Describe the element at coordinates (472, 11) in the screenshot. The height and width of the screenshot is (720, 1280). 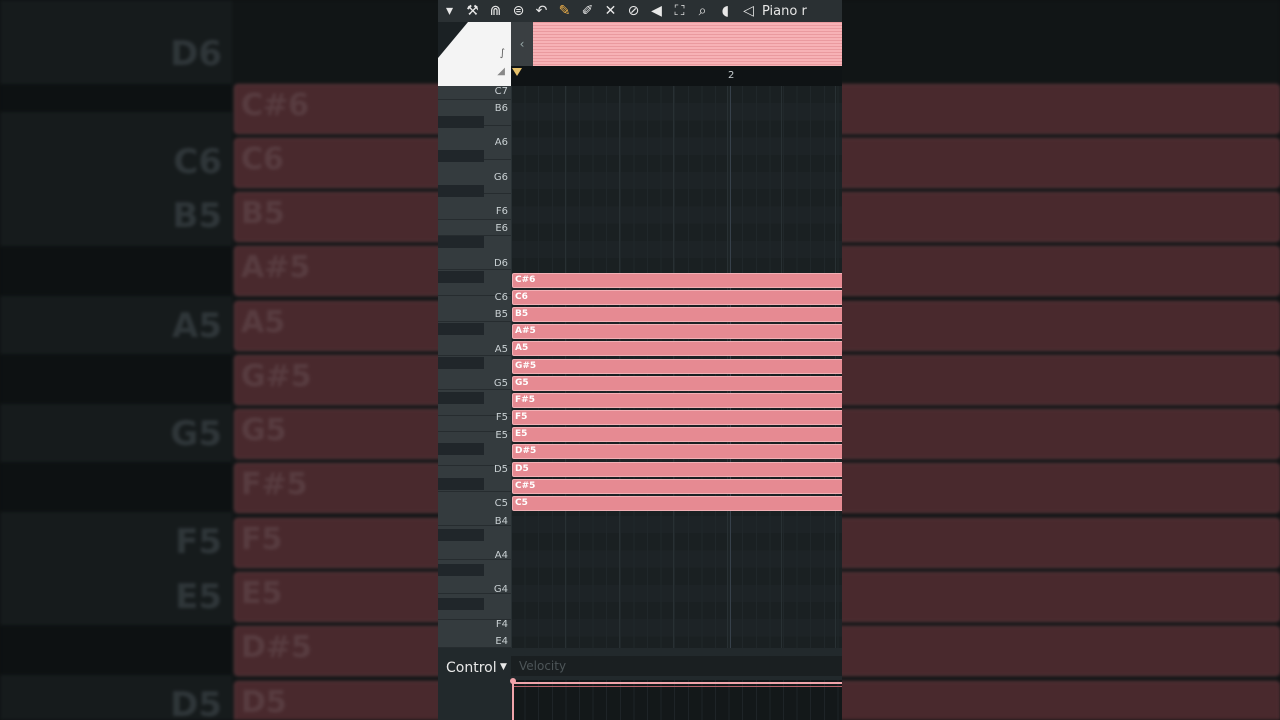
I see `wrench-icon: ⚒` at that location.